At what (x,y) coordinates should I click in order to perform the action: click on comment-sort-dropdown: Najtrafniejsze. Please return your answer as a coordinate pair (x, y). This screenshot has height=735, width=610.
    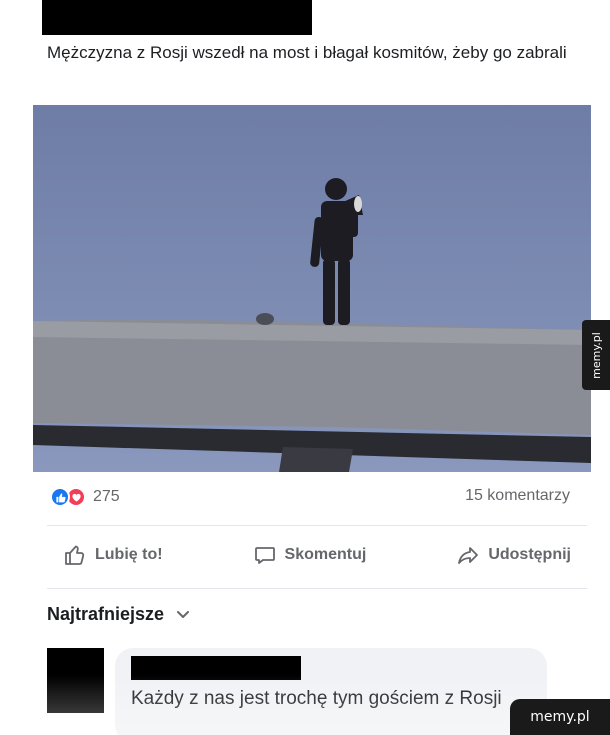
    Looking at the image, I should click on (118, 614).